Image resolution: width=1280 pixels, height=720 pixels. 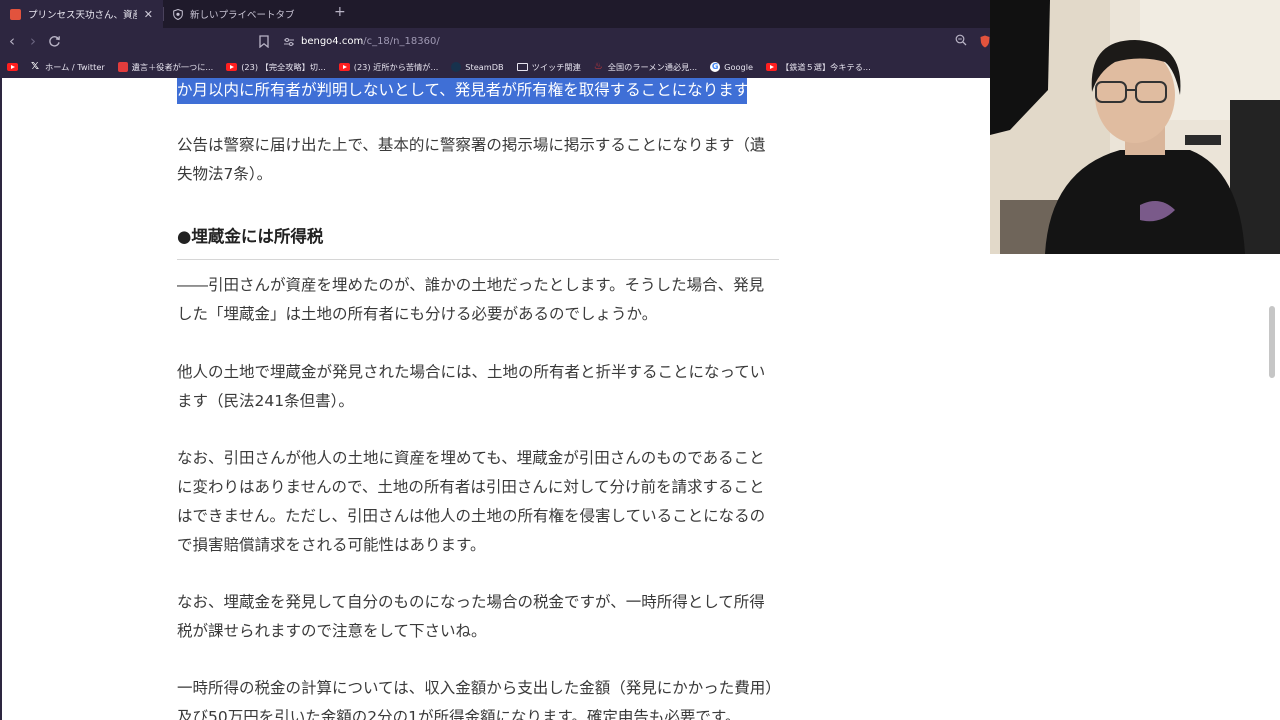 I want to click on bookmark-icon, so click(x=122, y=66).